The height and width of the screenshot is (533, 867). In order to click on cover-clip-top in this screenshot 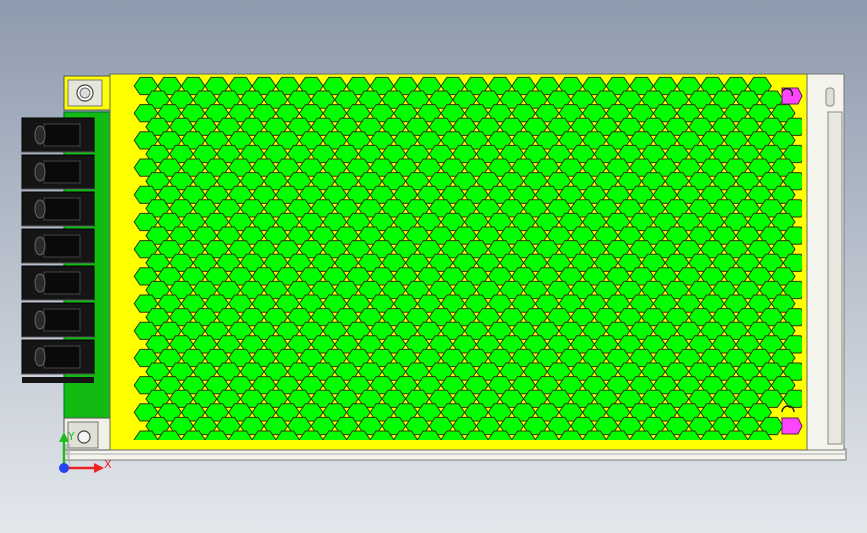, I will do `click(792, 96)`.